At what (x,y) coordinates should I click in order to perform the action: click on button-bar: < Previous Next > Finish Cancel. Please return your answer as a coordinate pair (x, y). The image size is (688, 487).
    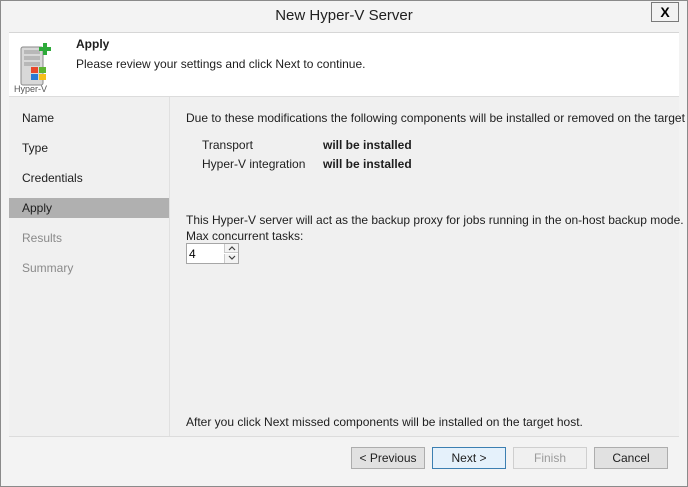
    Looking at the image, I should click on (344, 458).